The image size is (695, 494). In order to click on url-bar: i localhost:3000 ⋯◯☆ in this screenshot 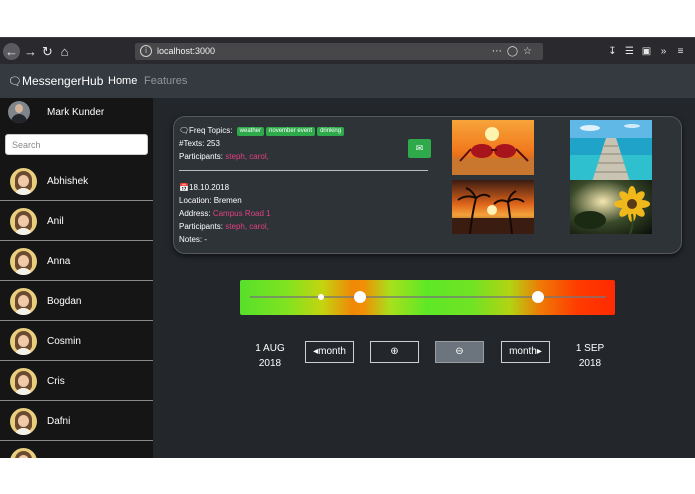, I will do `click(339, 51)`.